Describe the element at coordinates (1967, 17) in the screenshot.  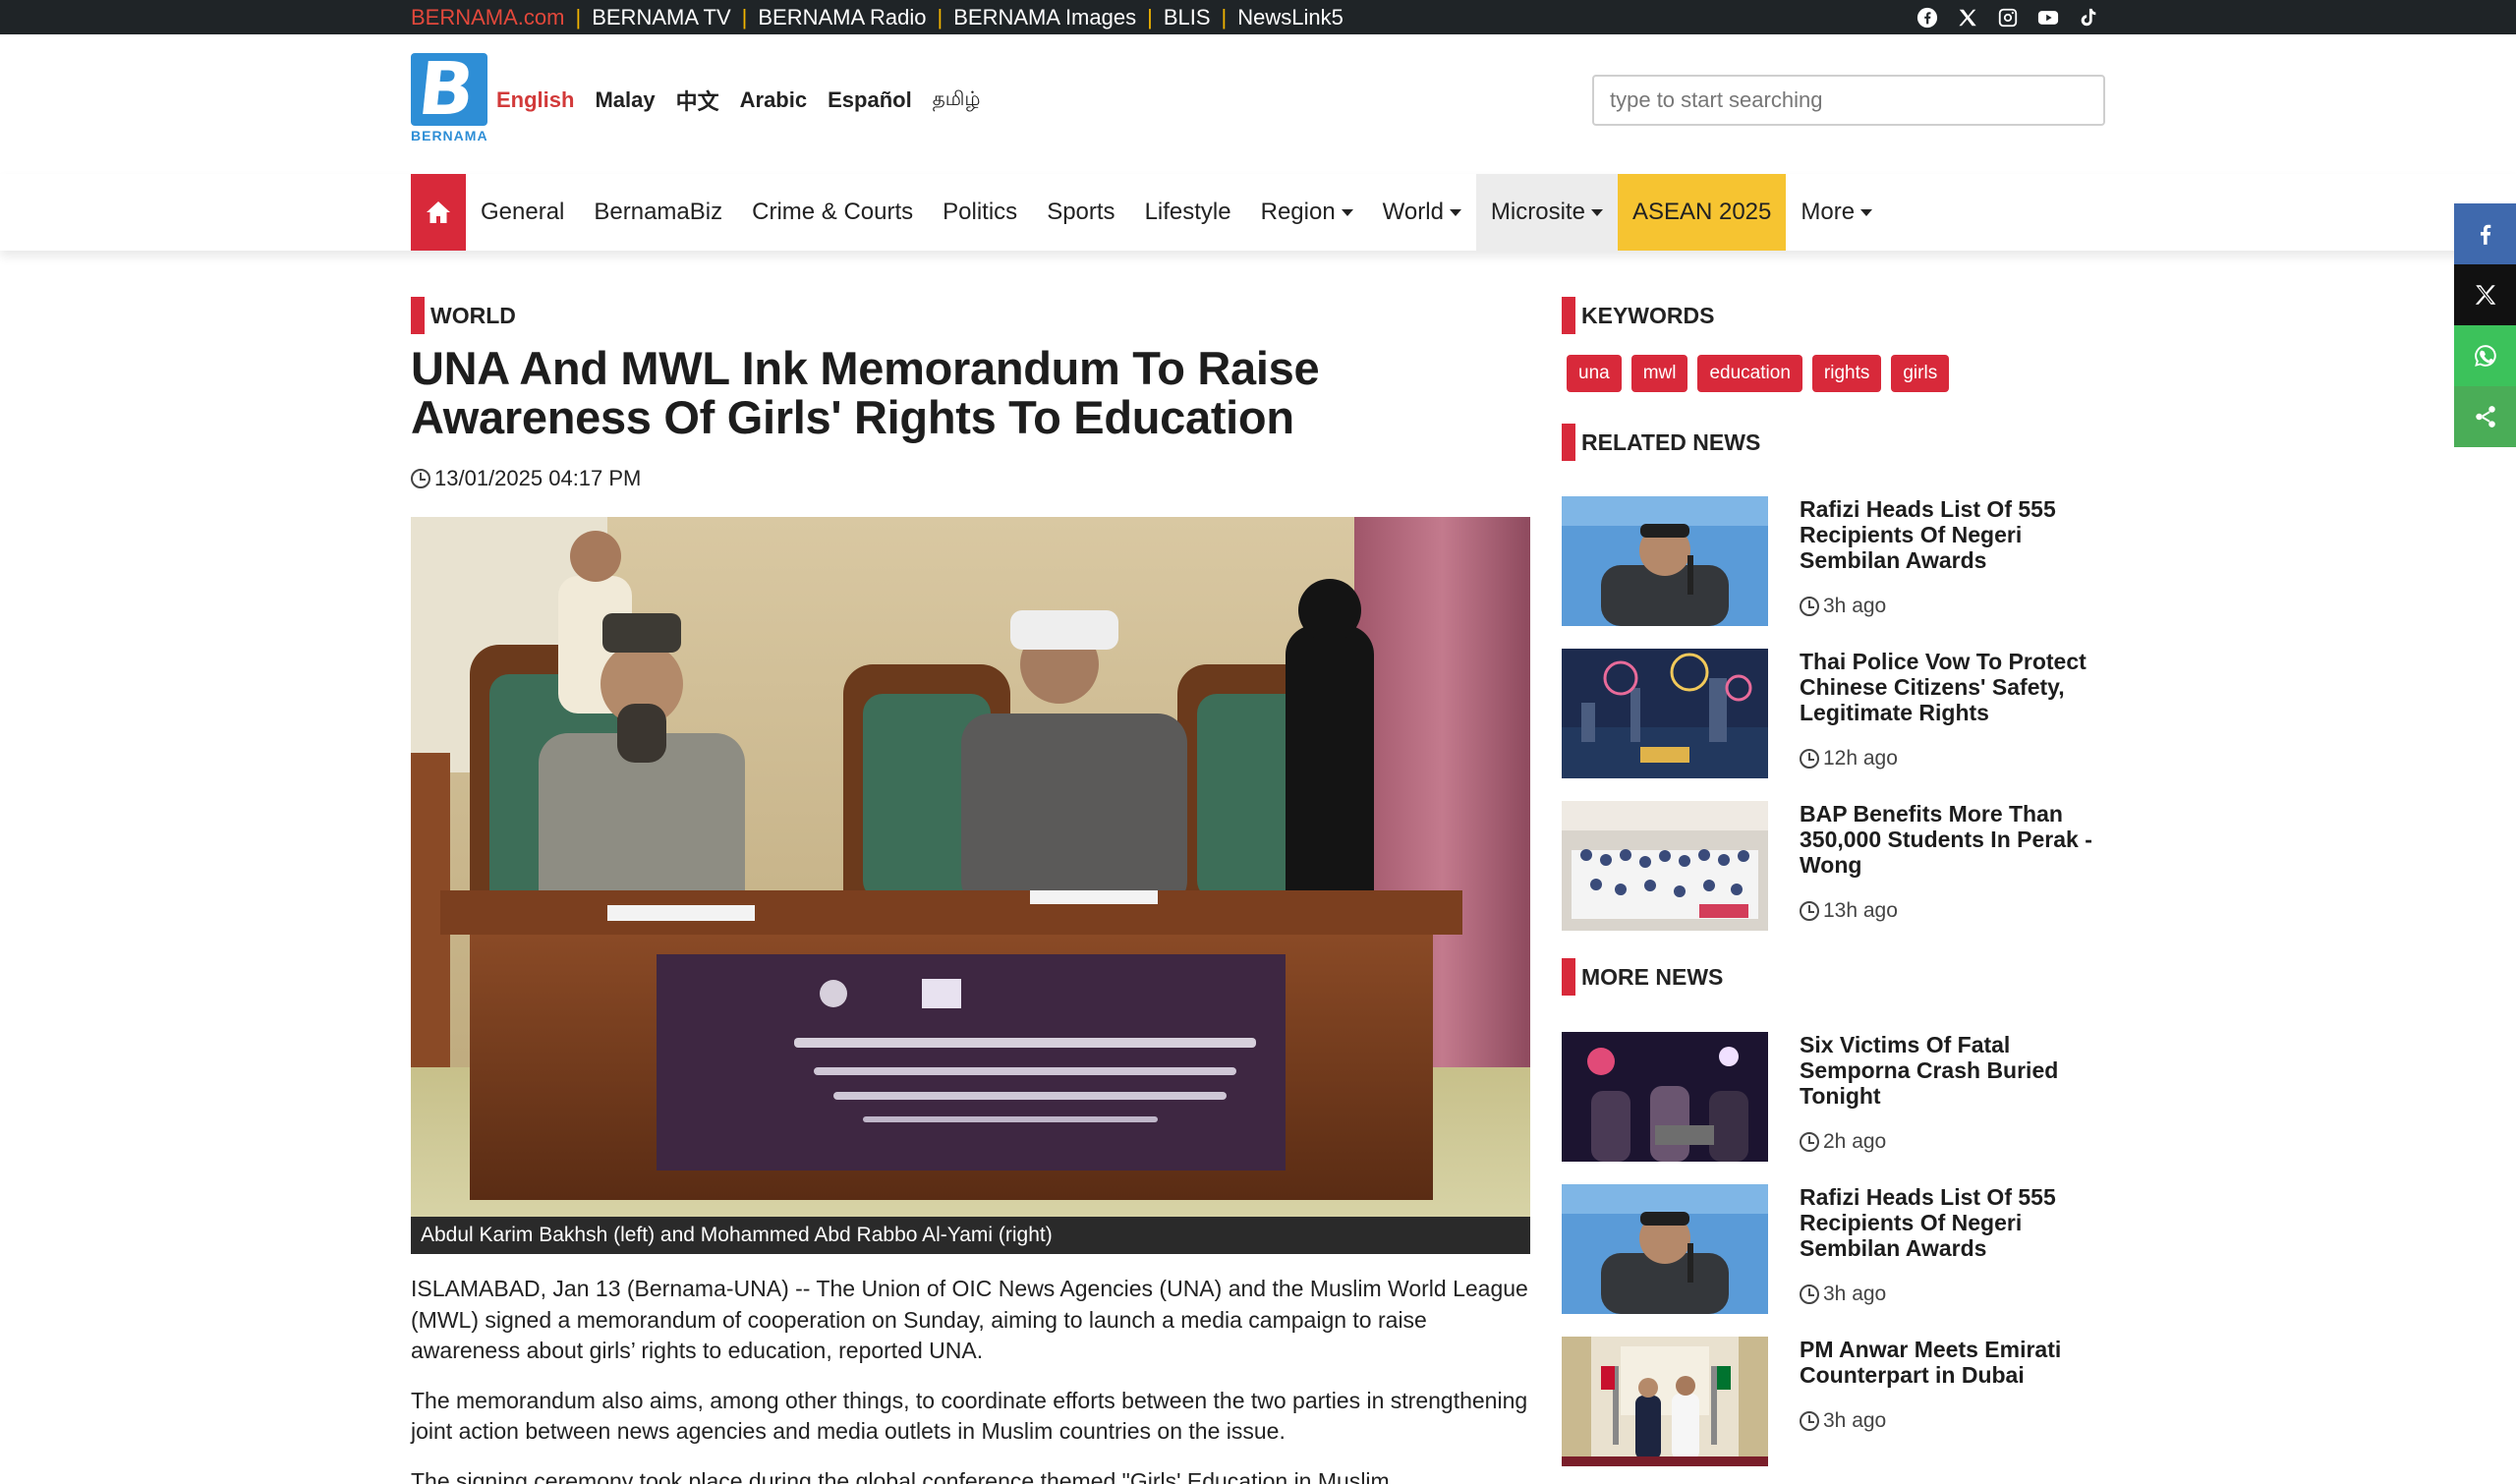
I see `x-icon` at that location.